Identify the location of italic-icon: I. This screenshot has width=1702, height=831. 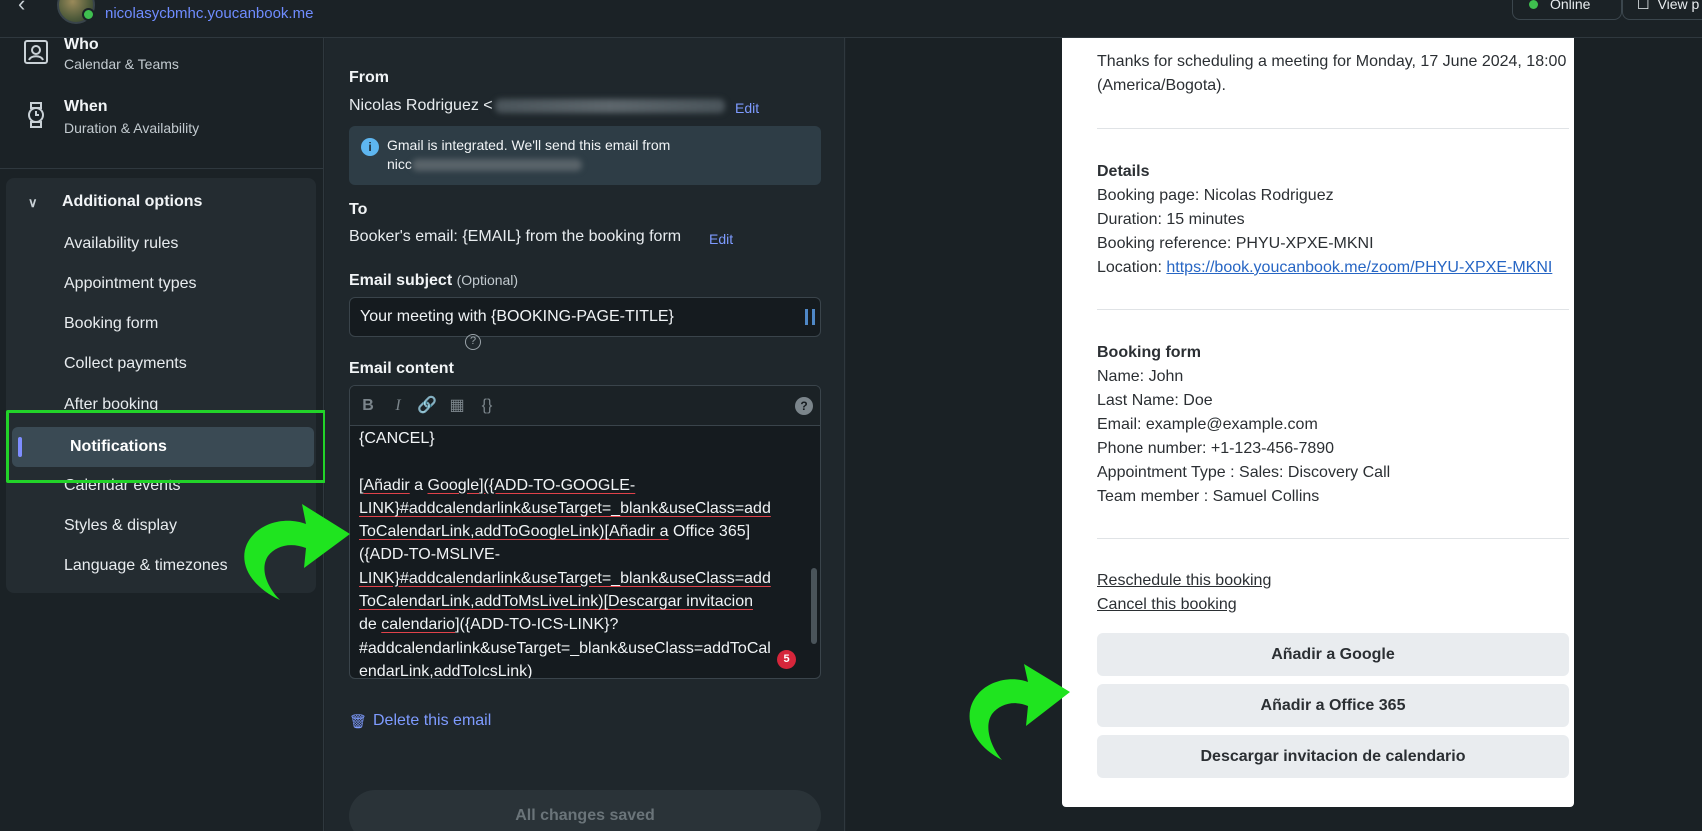
(398, 406).